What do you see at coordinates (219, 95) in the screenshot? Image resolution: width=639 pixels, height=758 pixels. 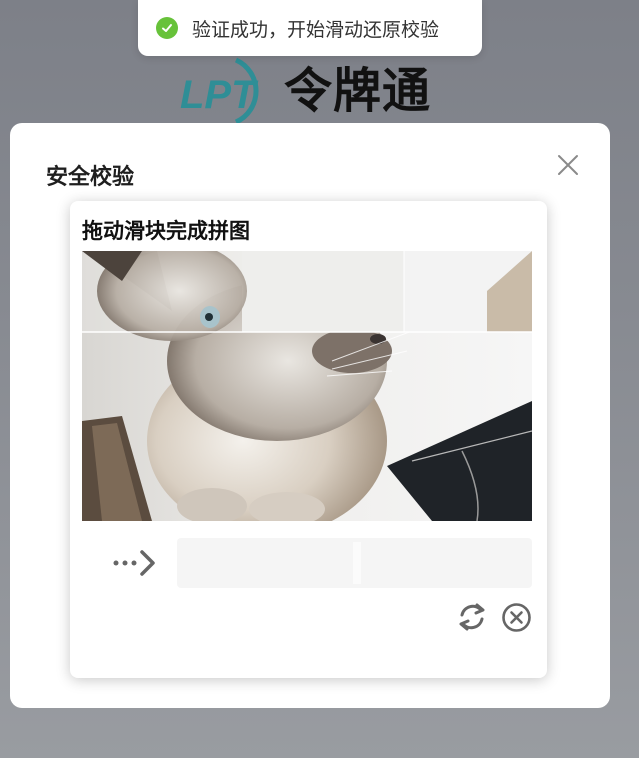 I see `logo-mark-text: LPT` at bounding box center [219, 95].